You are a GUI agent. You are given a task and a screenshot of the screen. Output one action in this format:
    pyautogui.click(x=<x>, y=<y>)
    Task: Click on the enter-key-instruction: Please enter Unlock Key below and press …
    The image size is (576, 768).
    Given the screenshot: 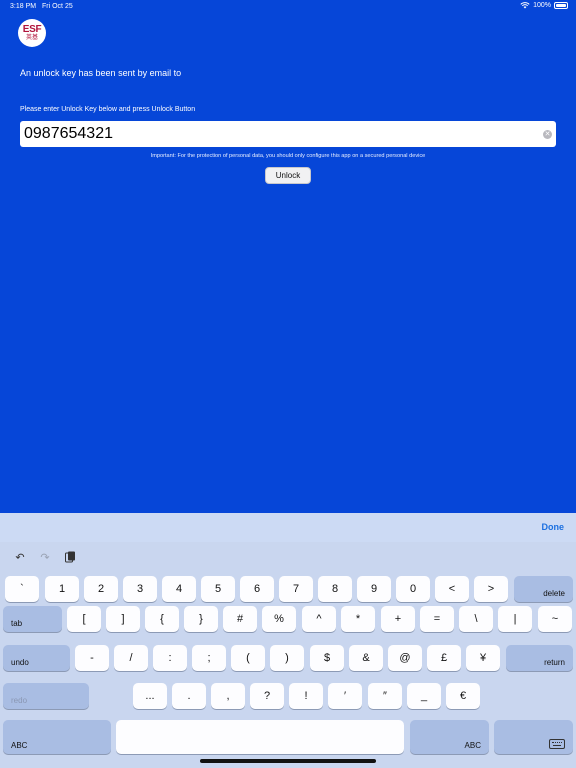 What is the action you would take?
    pyautogui.click(x=108, y=109)
    